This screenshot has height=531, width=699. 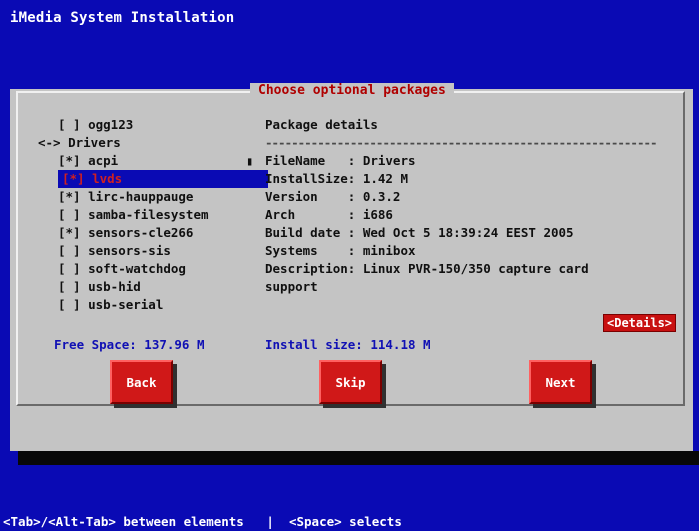 I want to click on dialog-shadow, so click(x=358, y=458).